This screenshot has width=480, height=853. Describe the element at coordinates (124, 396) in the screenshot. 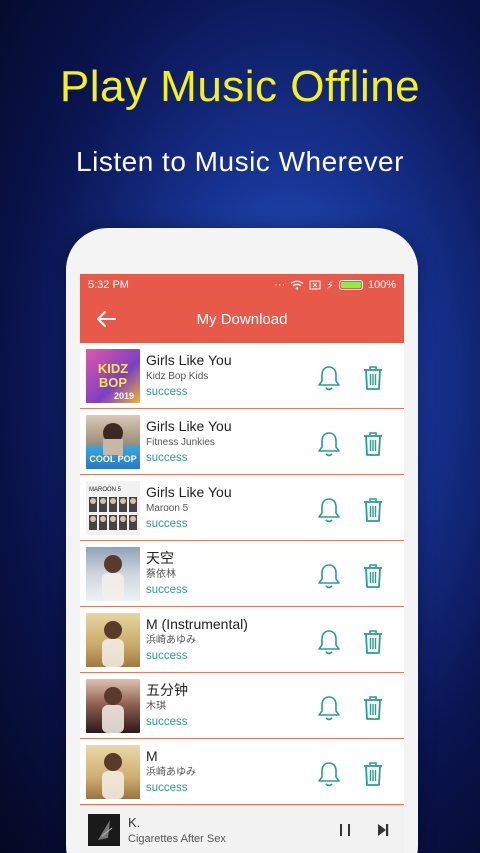

I see `svg-text: 2019` at that location.